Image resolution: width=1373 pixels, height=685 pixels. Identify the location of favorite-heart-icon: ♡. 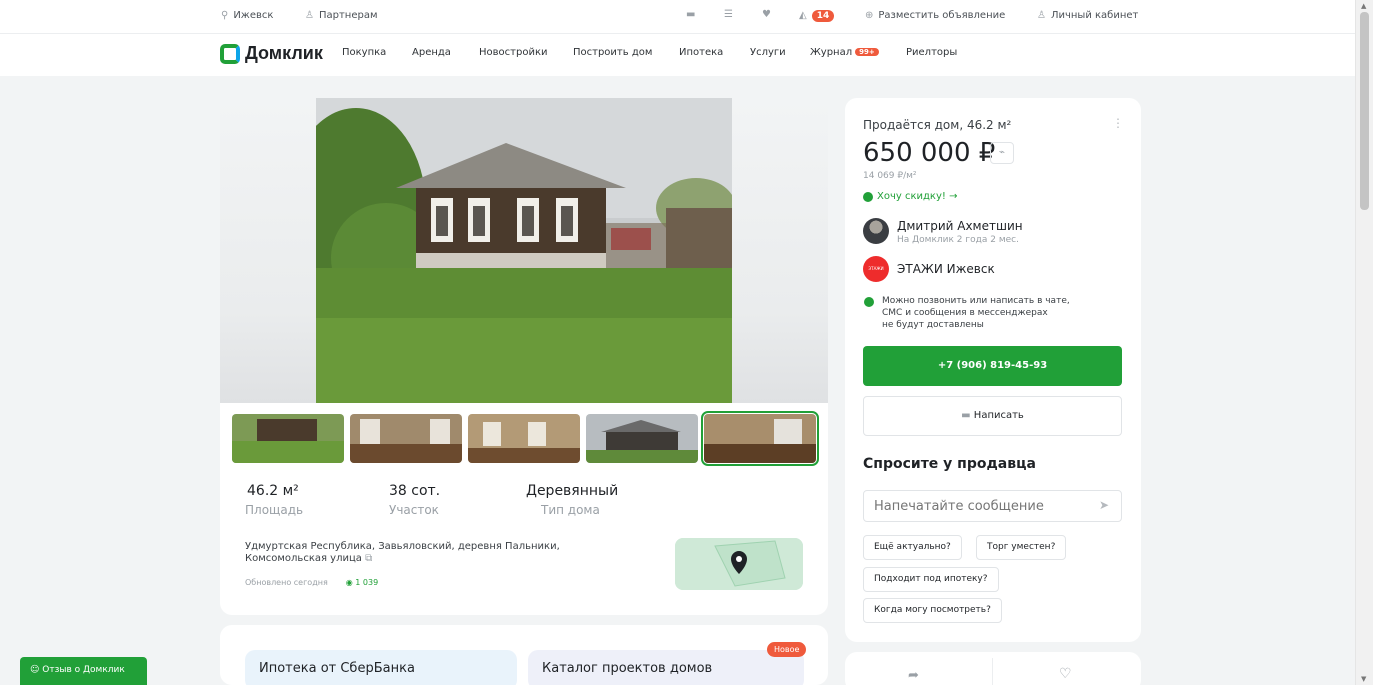
(1065, 674).